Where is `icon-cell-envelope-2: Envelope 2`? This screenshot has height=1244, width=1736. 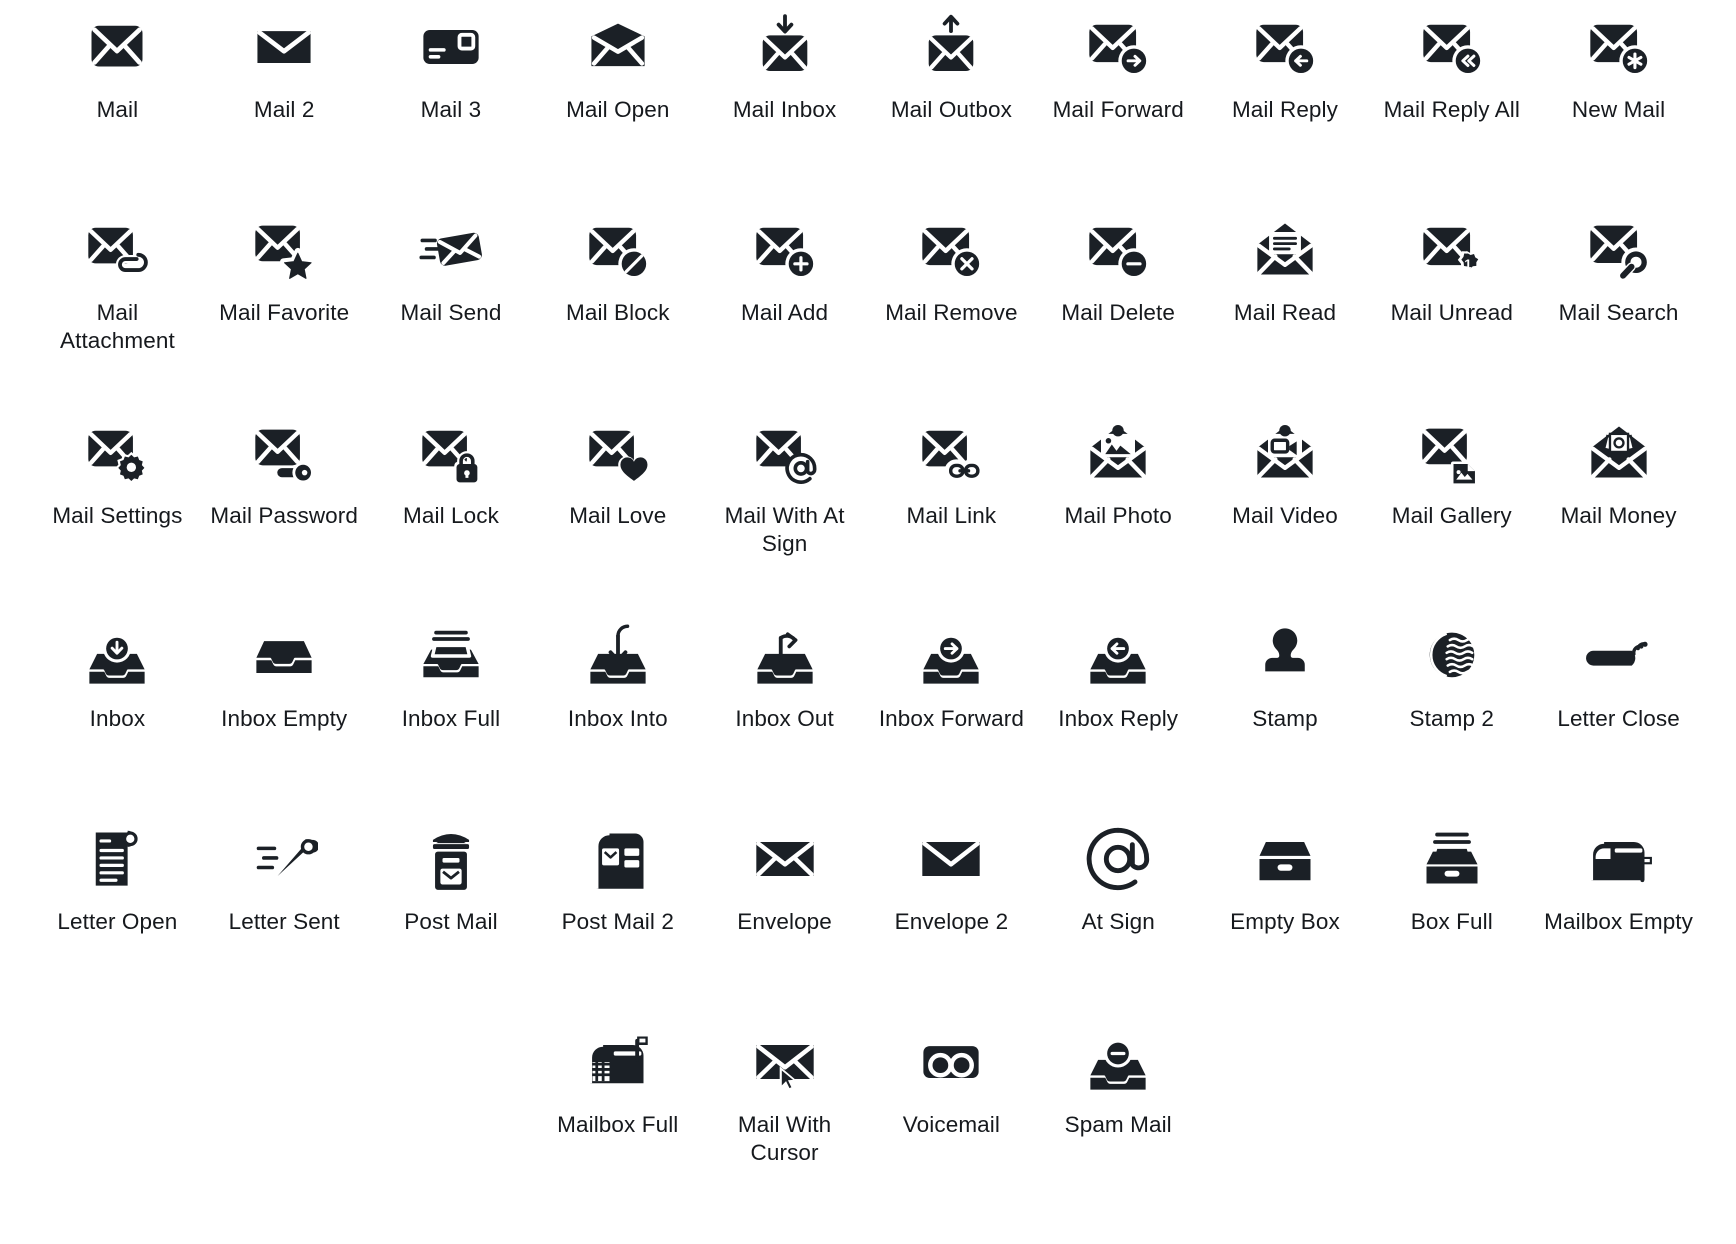 icon-cell-envelope-2: Envelope 2 is located at coordinates (951, 913).